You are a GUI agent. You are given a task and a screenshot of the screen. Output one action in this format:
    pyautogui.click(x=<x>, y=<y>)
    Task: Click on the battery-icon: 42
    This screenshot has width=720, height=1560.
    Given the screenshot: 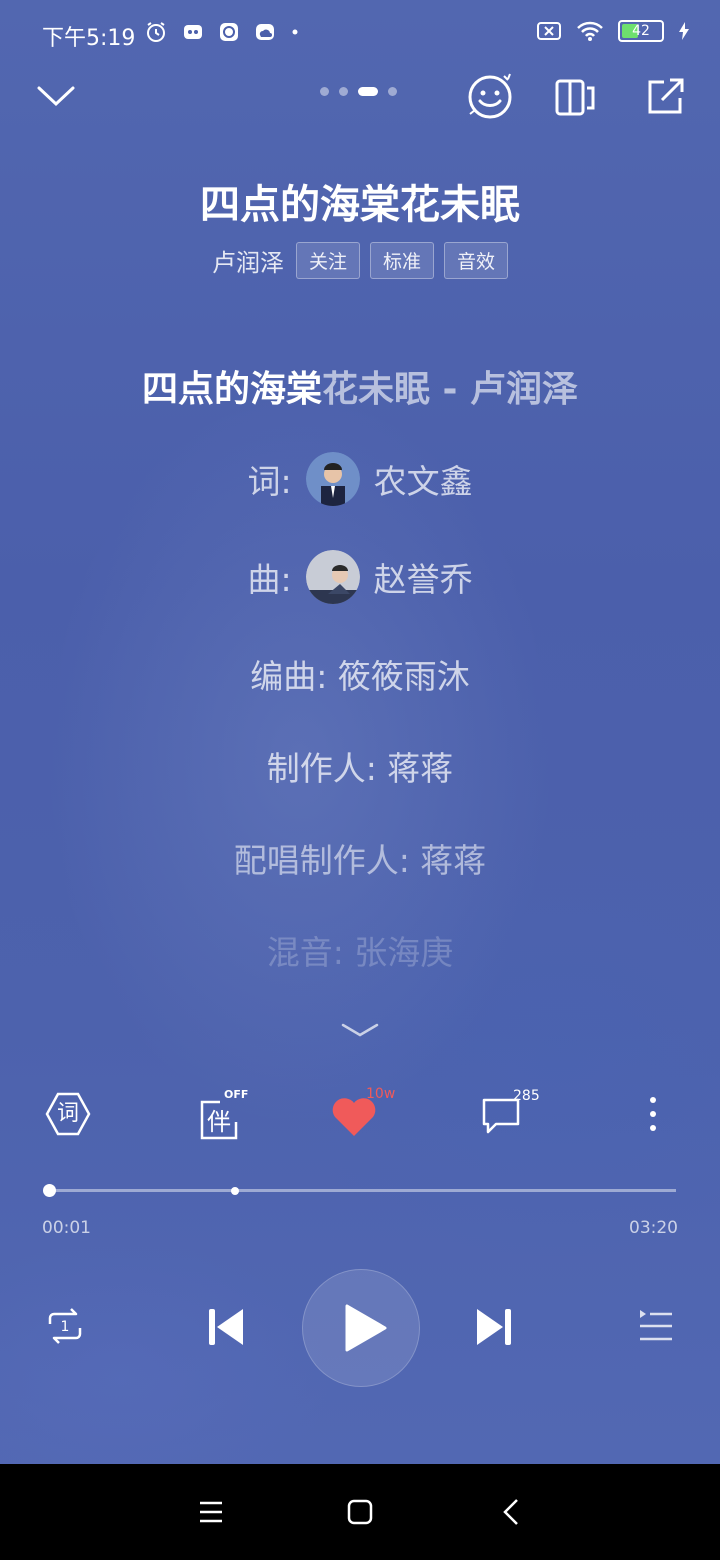 What is the action you would take?
    pyautogui.click(x=641, y=31)
    